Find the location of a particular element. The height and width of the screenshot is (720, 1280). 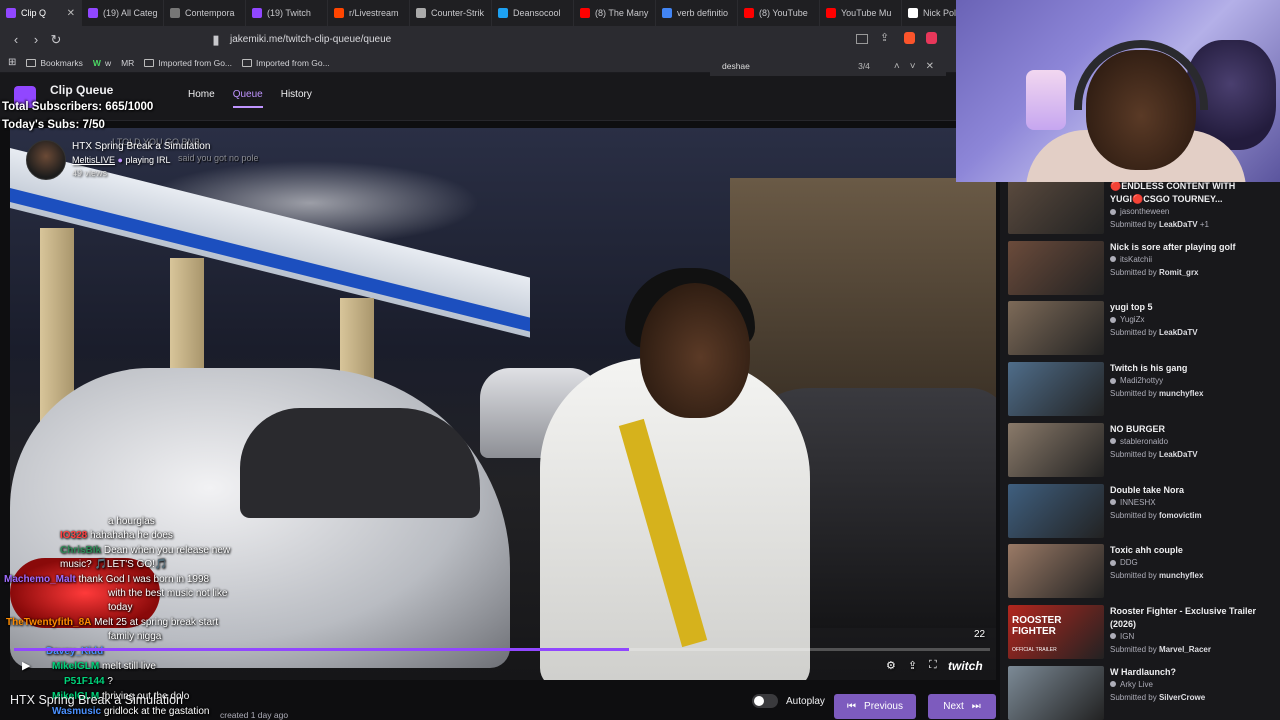

twitch-logo: twitch is located at coordinates (965, 666).